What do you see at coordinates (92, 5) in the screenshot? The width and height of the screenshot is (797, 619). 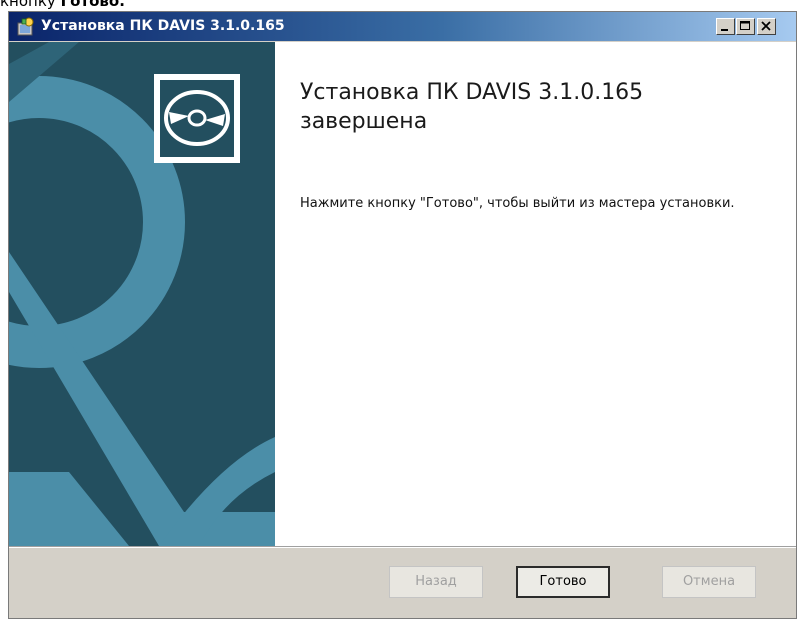 I see `document-text-bold: Готово.` at bounding box center [92, 5].